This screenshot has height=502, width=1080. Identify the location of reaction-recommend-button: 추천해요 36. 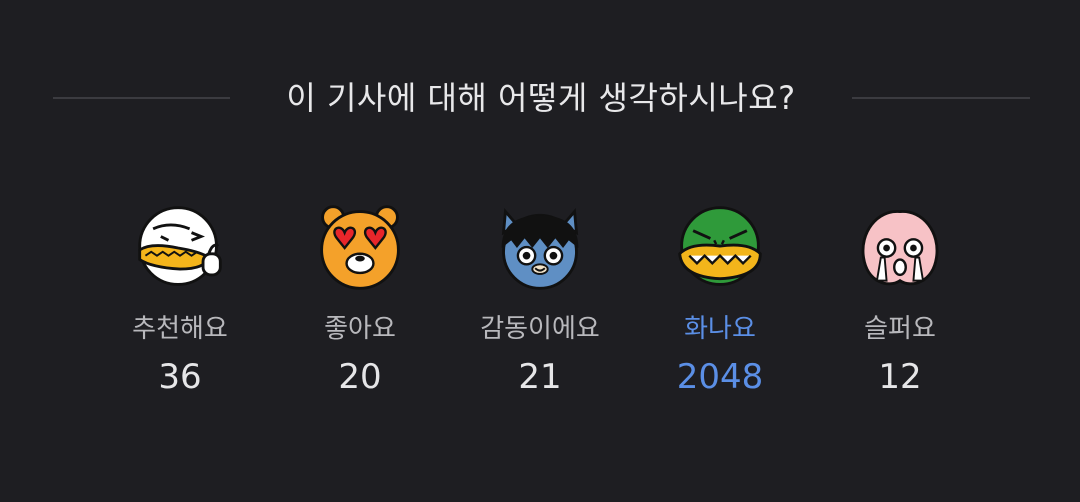
(180, 310).